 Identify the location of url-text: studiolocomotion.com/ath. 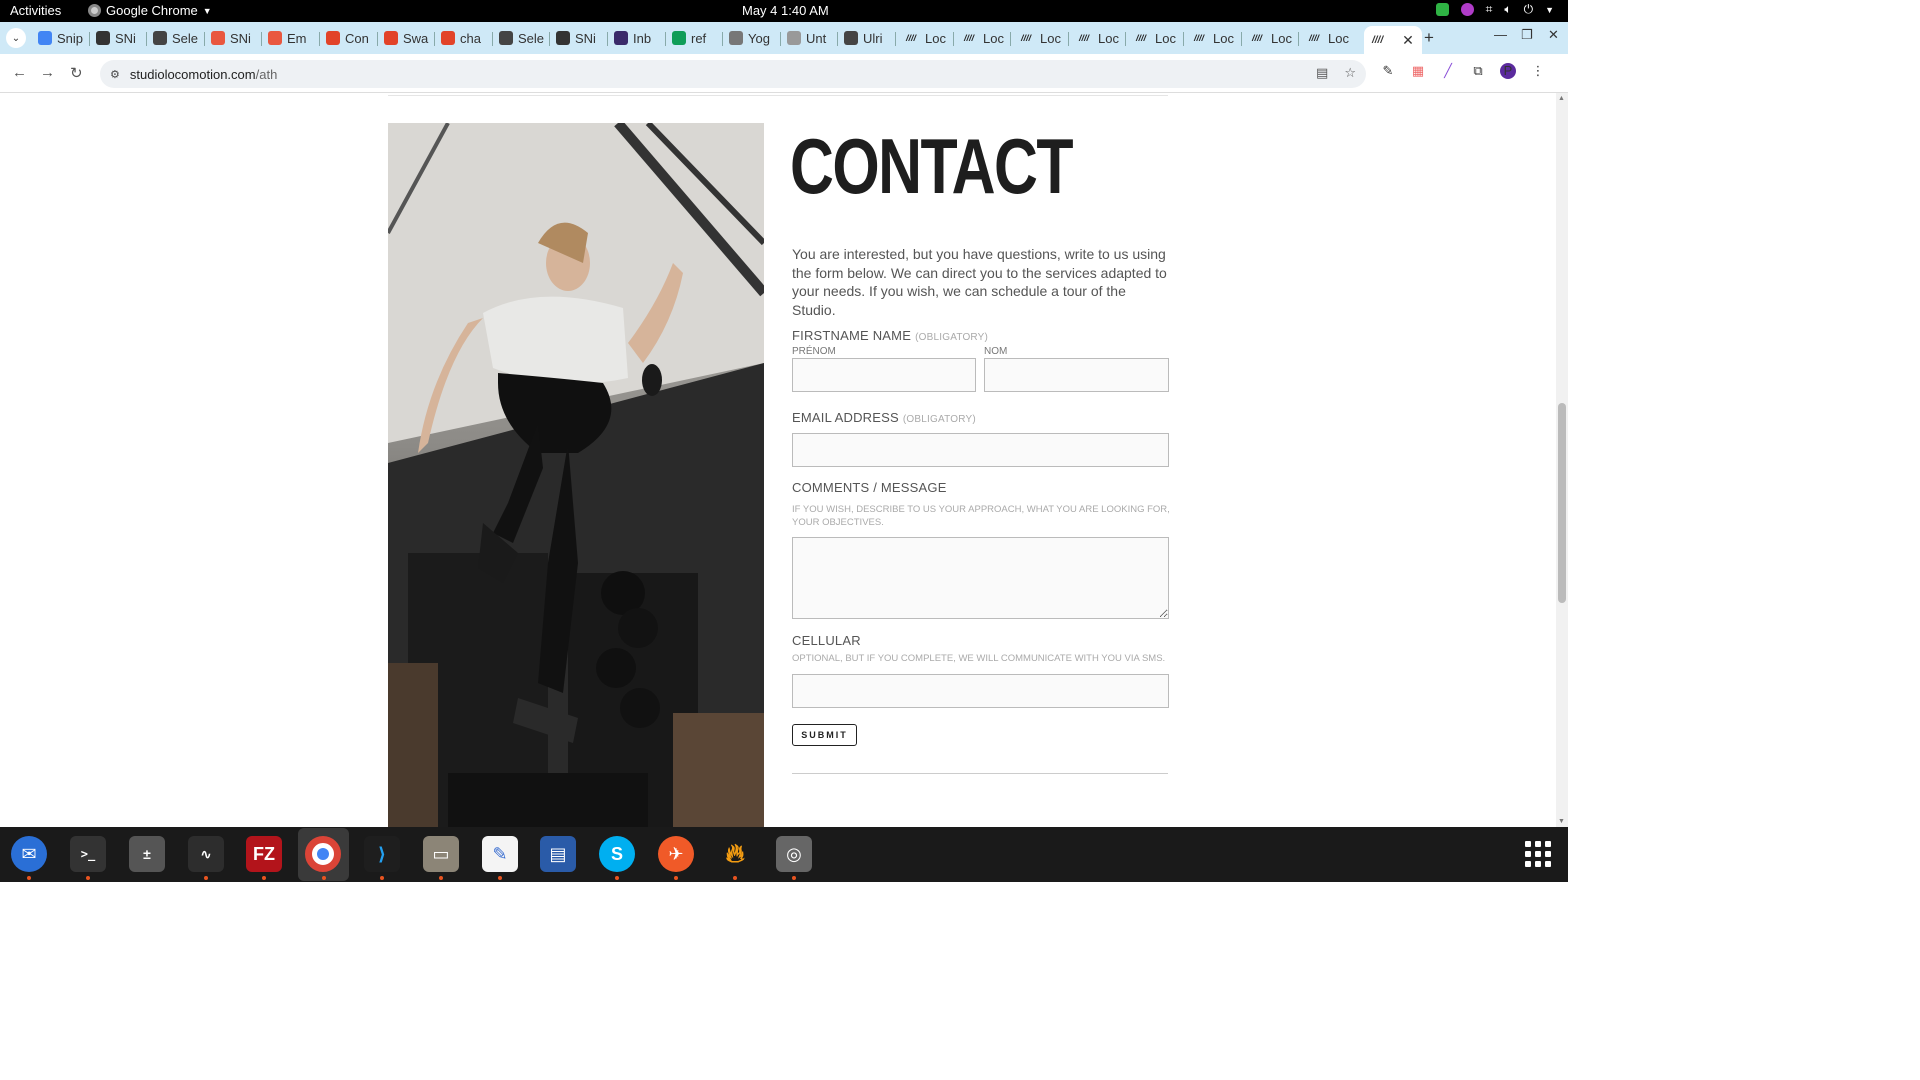
(203, 74).